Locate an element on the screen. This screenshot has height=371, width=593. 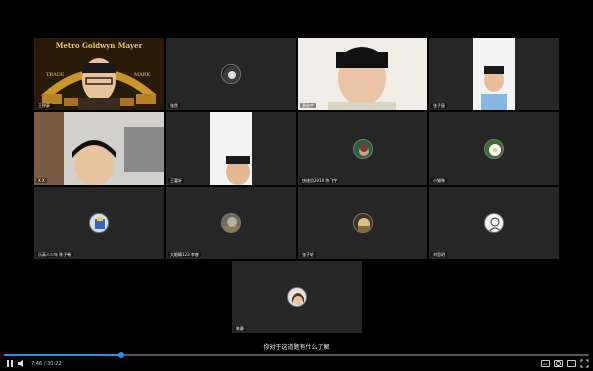
participant-tile-4: 张子宸 is located at coordinates (494, 74).